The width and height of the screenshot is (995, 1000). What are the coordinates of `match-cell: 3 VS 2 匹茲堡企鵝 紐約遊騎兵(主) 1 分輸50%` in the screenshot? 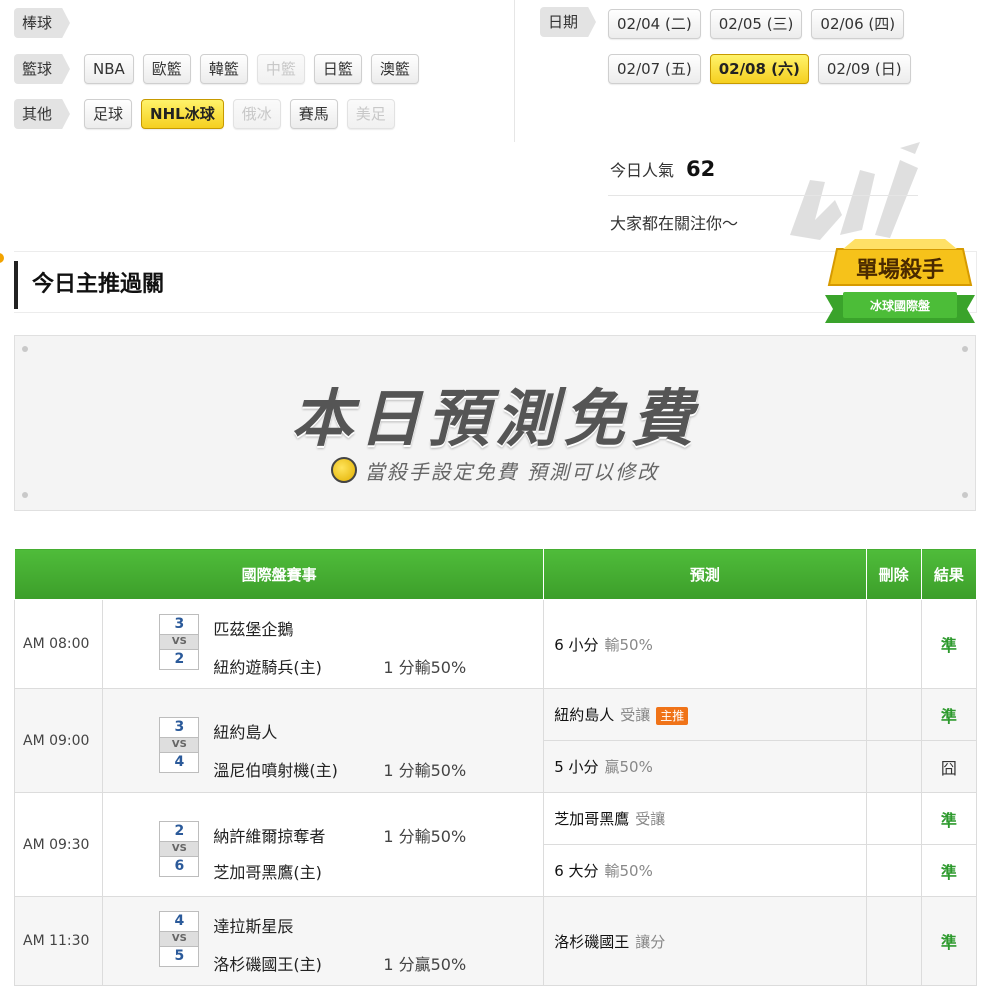 It's located at (323, 644).